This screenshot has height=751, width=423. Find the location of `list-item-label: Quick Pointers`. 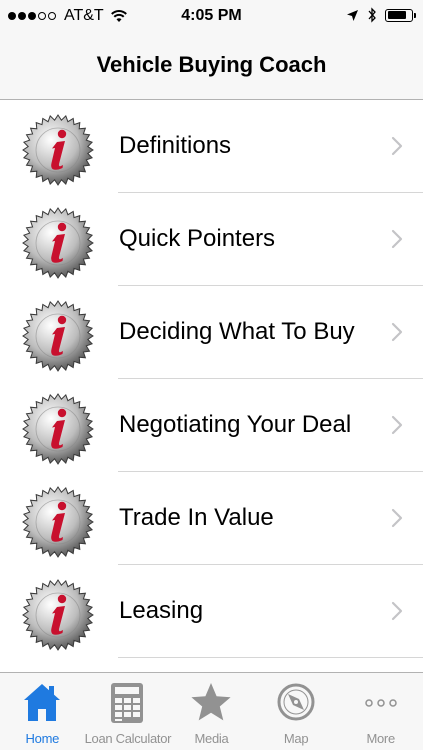

list-item-label: Quick Pointers is located at coordinates (197, 238).